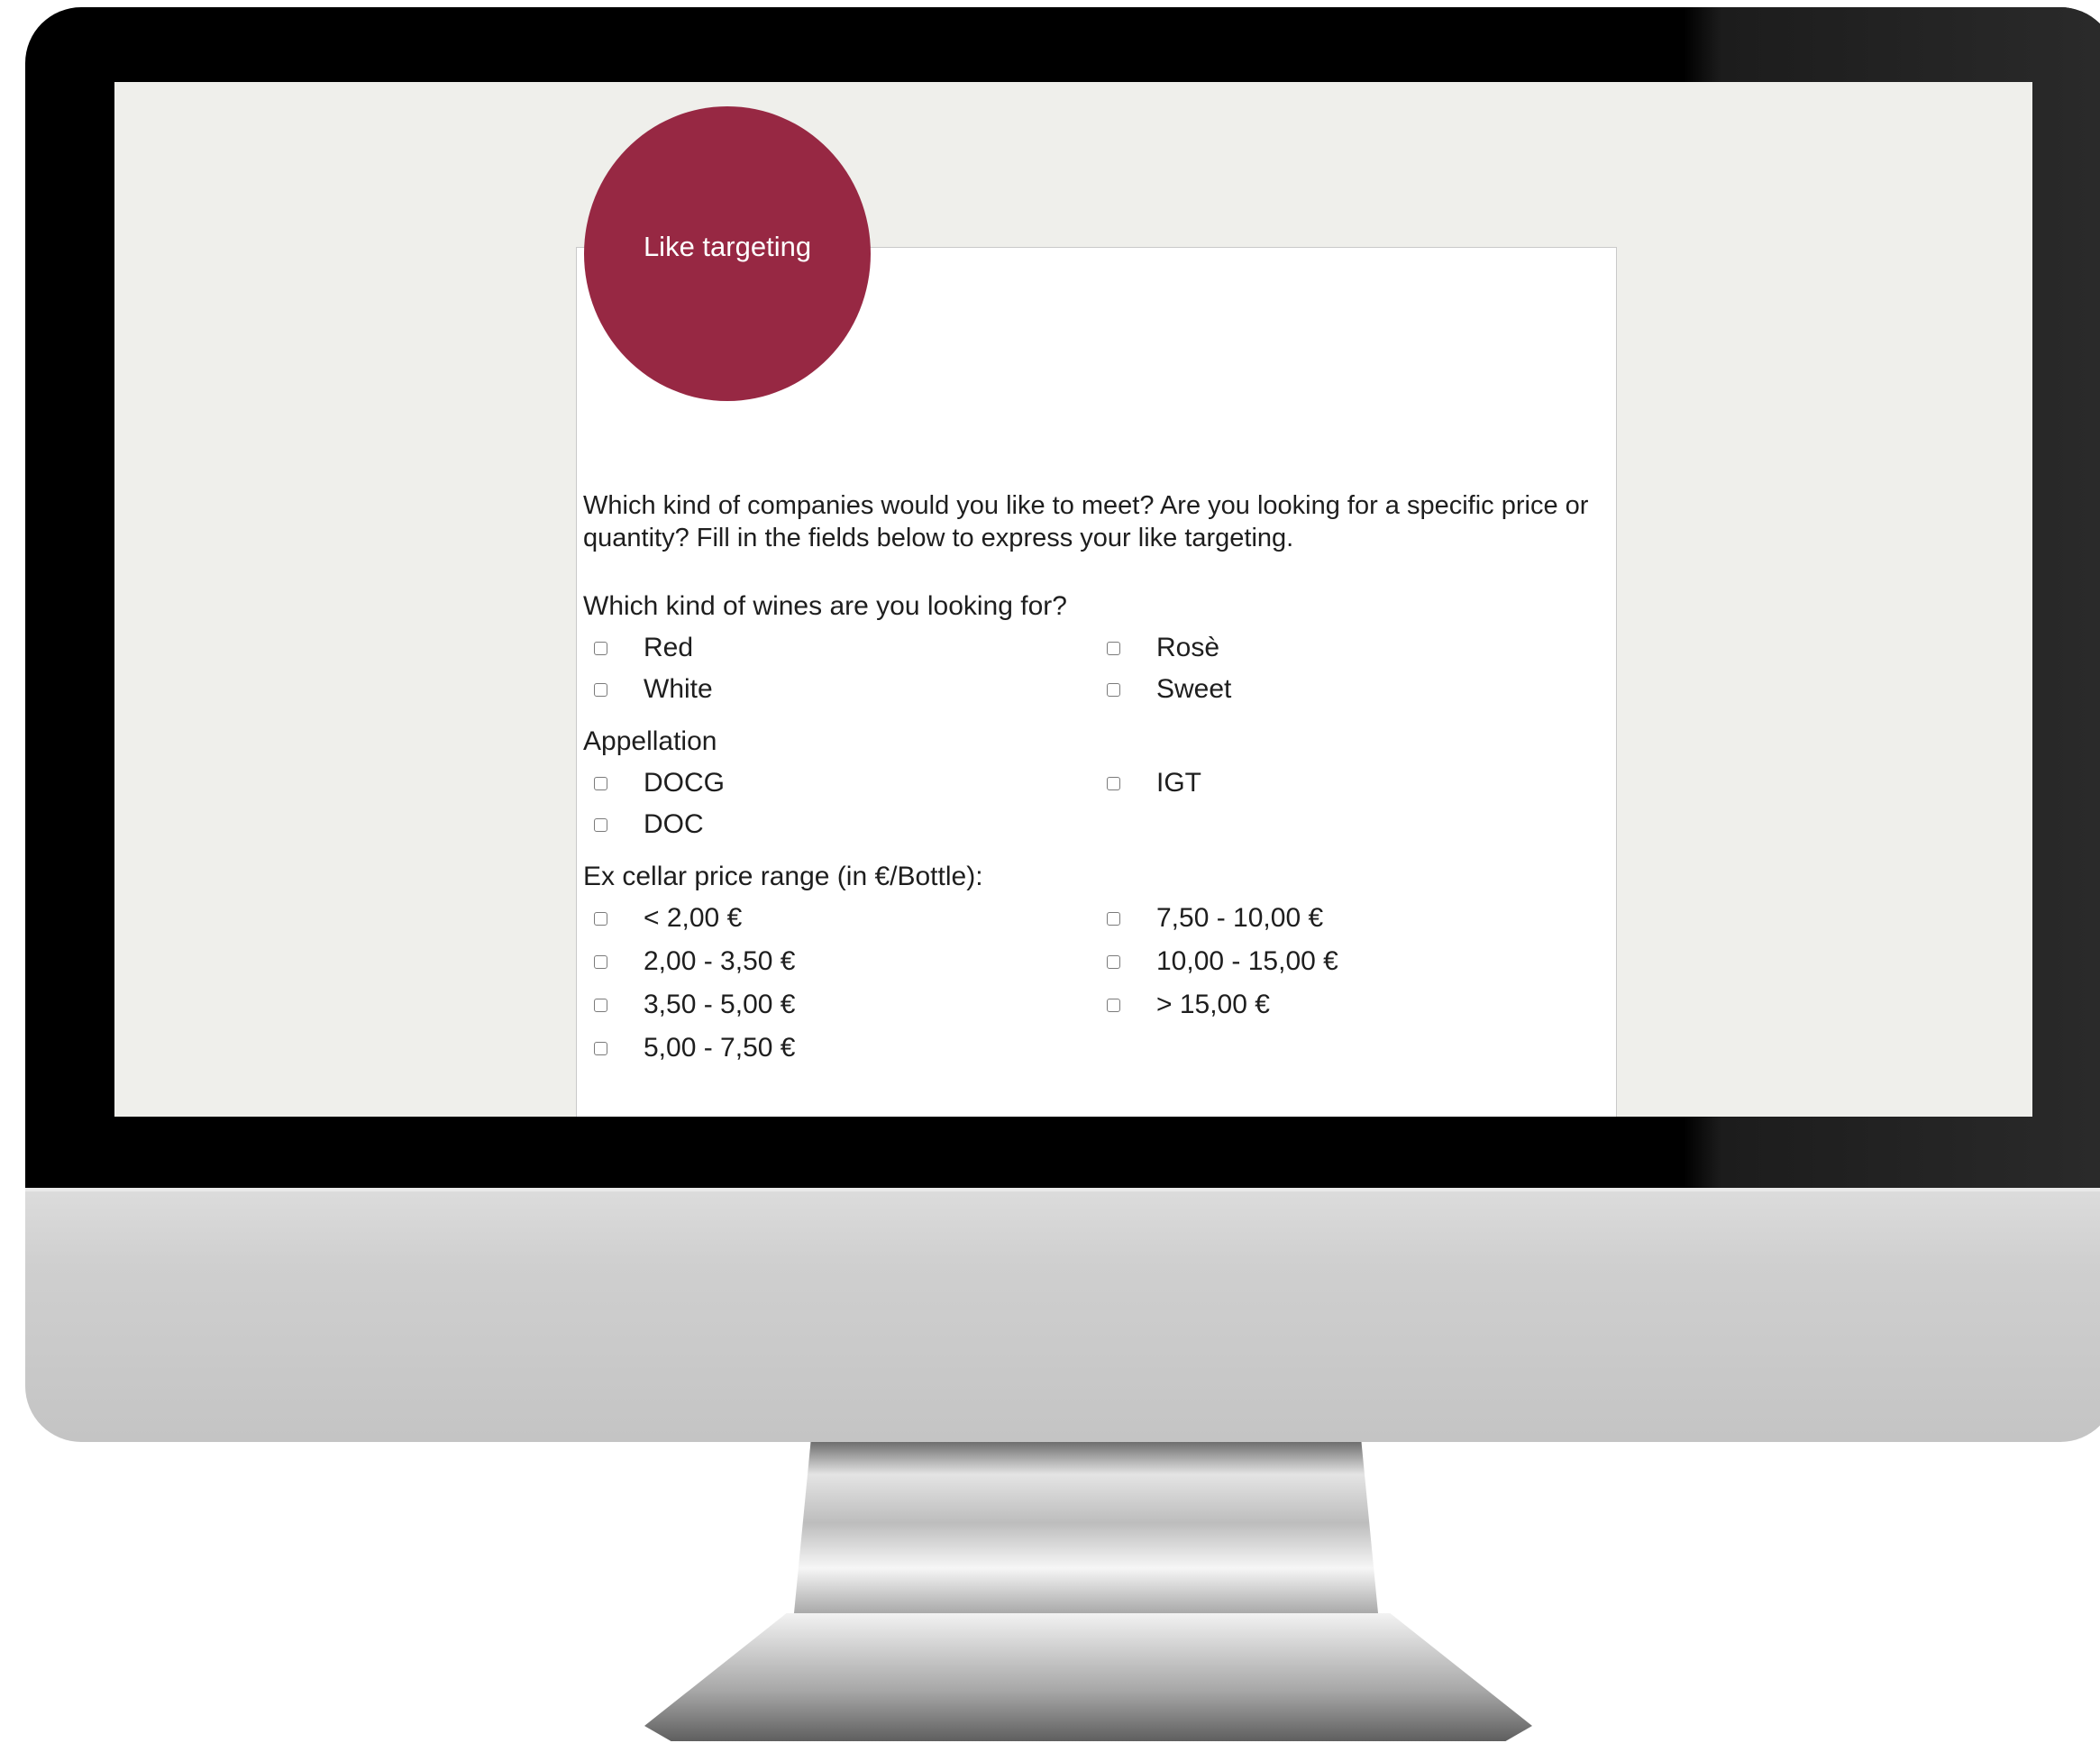  What do you see at coordinates (839, 648) in the screenshot?
I see `wine-option-red: Red` at bounding box center [839, 648].